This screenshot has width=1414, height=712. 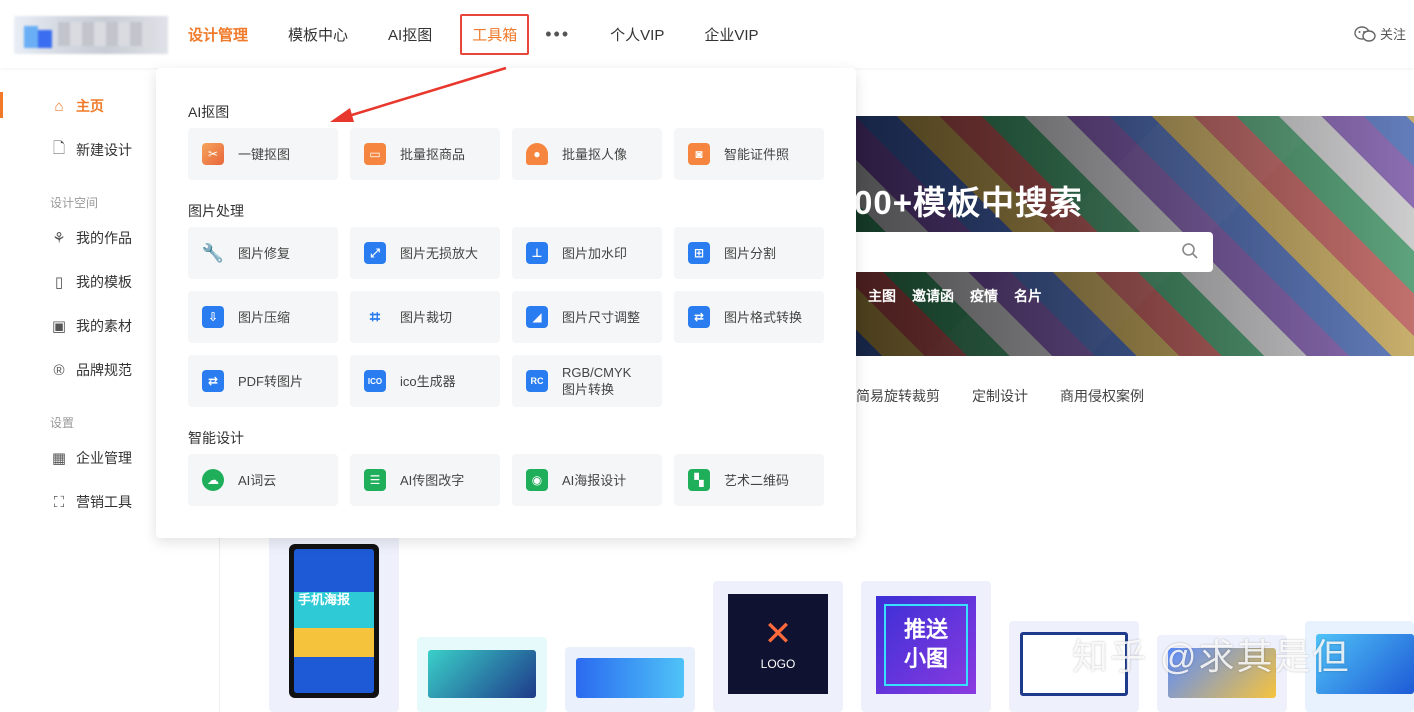 I want to click on logo-thumbnail: ✕ LOGO, so click(x=778, y=644).